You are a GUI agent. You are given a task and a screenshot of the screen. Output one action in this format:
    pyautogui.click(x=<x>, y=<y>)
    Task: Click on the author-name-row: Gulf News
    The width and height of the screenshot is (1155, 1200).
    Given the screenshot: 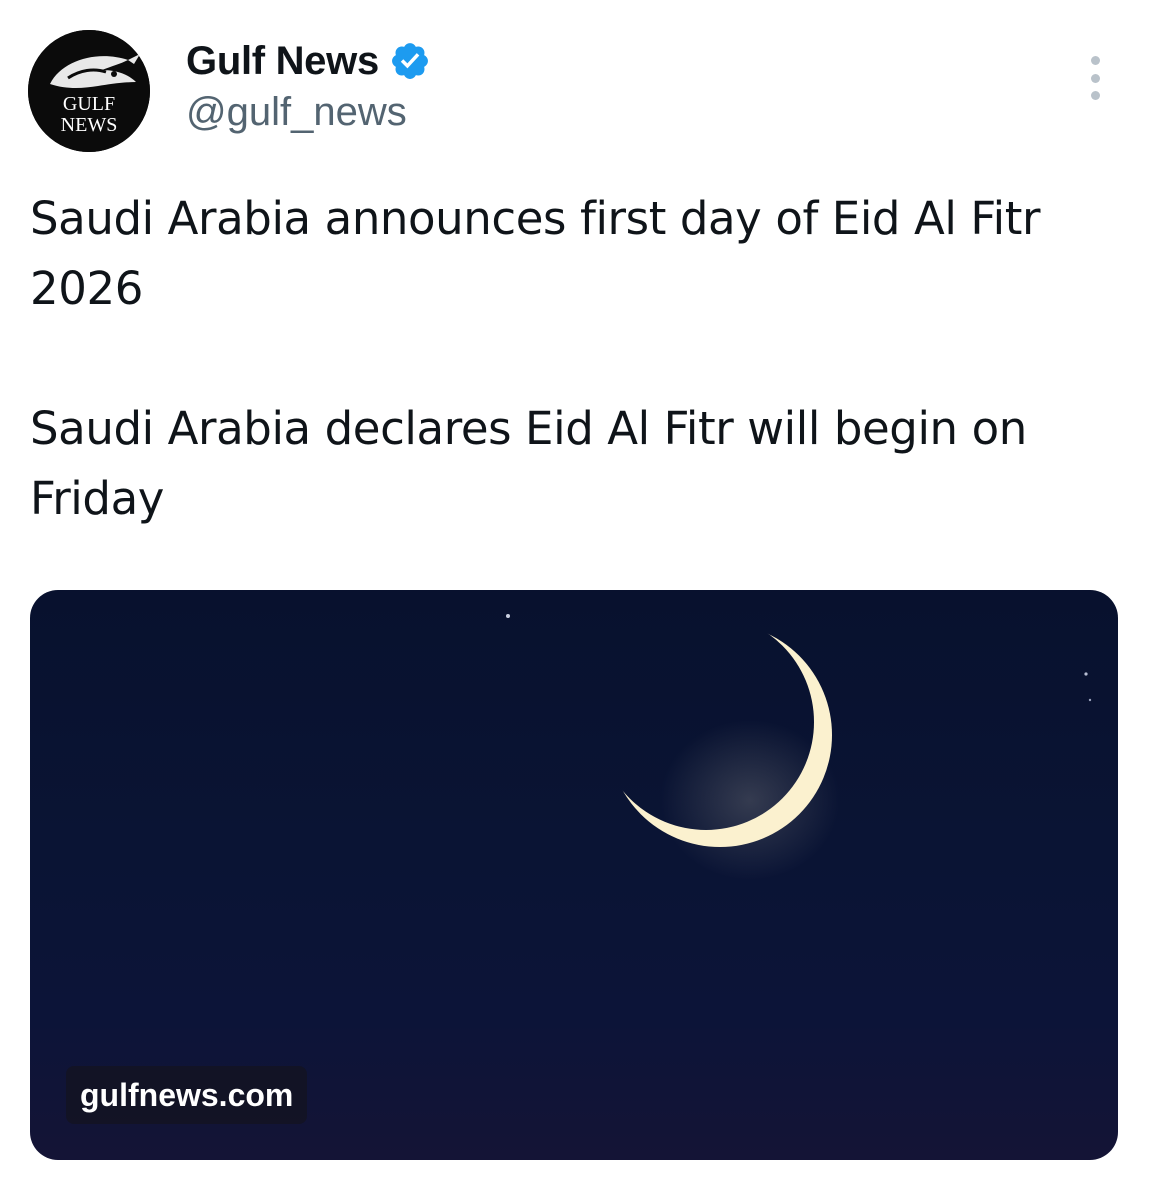 What is the action you would take?
    pyautogui.click(x=308, y=61)
    